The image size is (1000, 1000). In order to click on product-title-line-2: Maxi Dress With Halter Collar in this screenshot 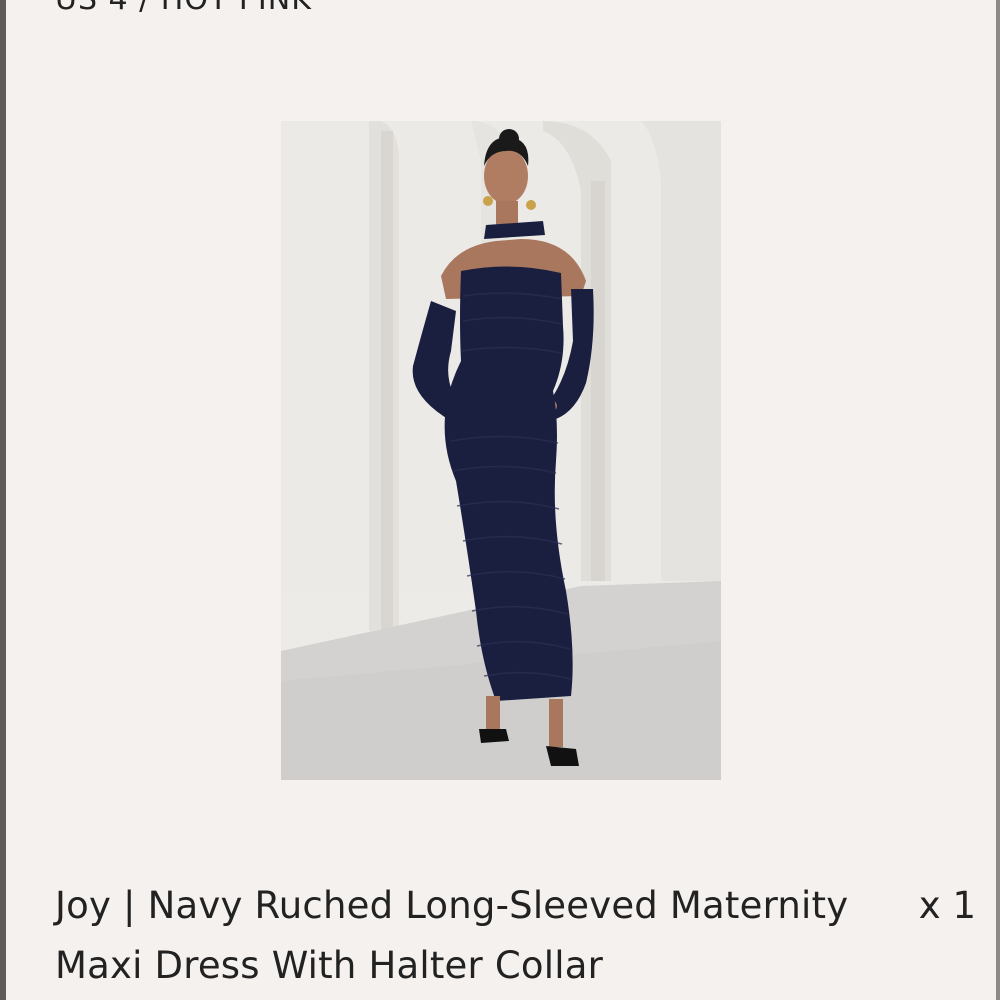, I will do `click(329, 965)`.